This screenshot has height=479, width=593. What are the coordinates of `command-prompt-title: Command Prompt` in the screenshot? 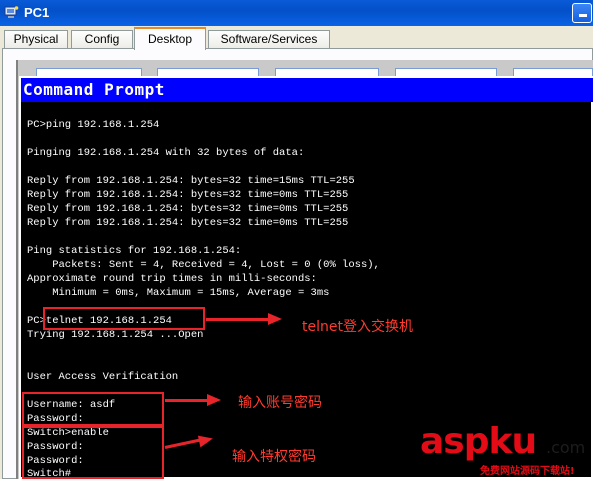 It's located at (307, 90).